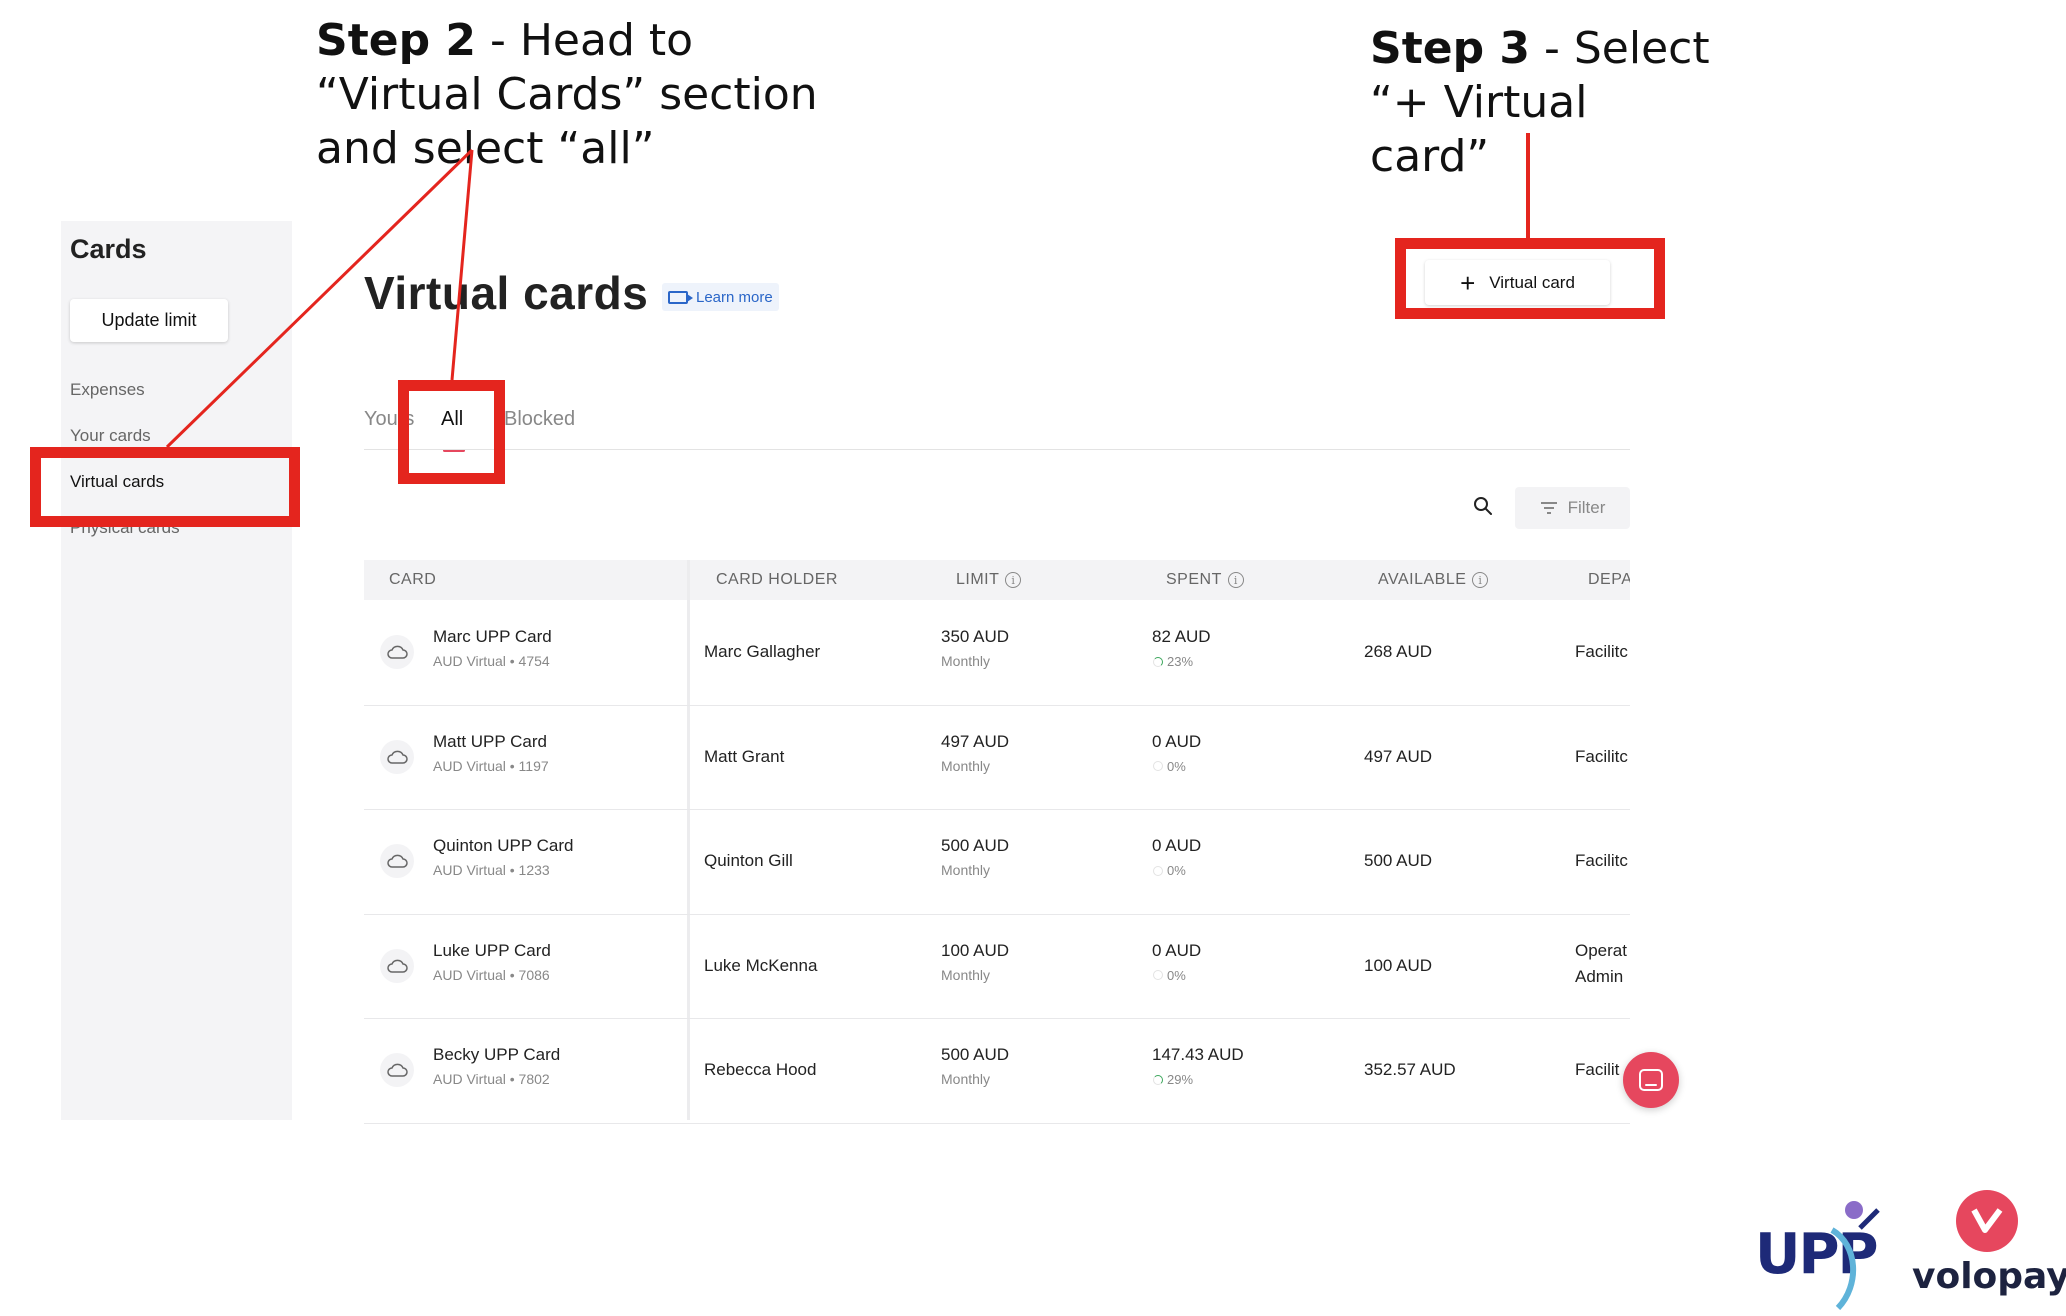  I want to click on chat-icon, so click(1651, 1080).